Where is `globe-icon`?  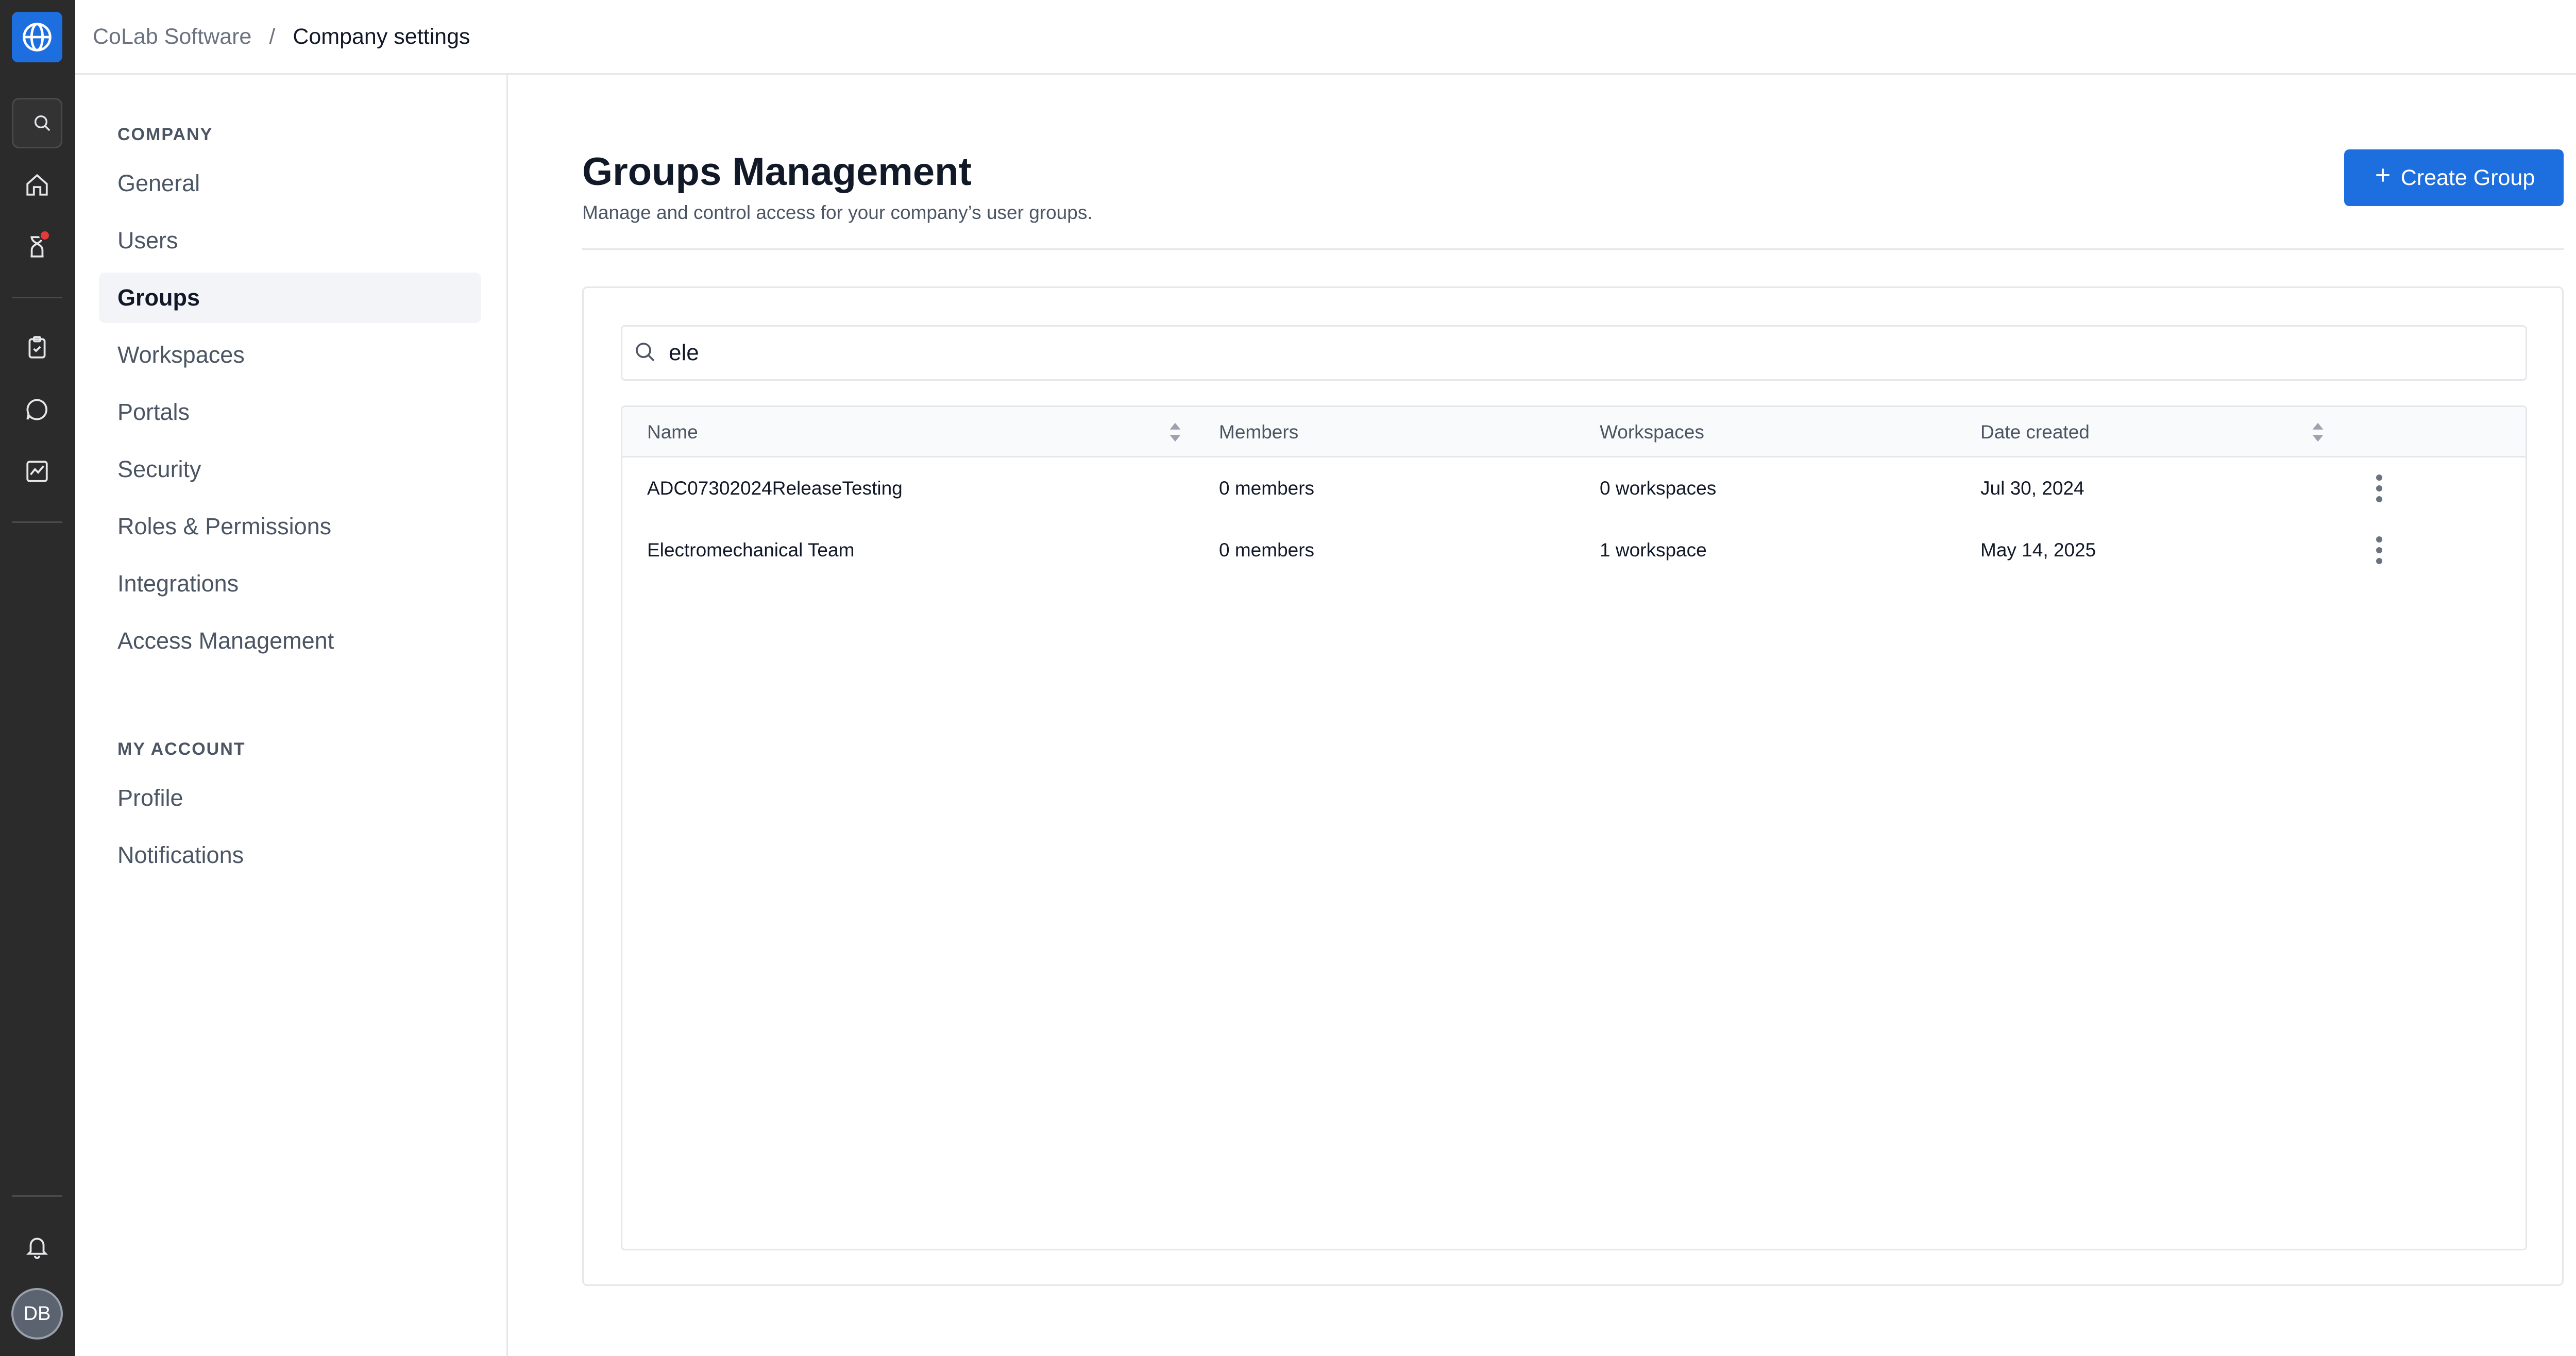 globe-icon is located at coordinates (37, 37).